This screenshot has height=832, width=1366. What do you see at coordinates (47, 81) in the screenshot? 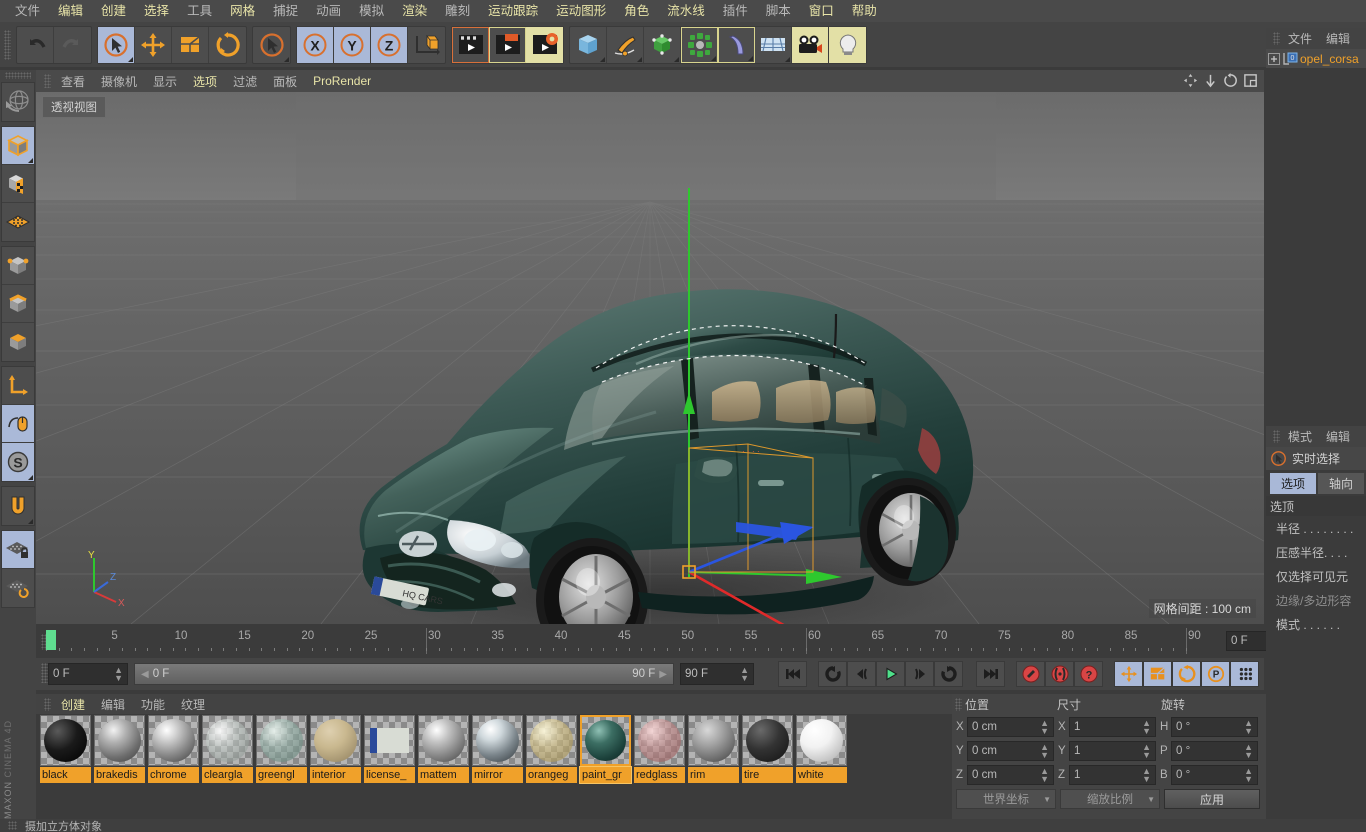
I see `viewport-grip` at bounding box center [47, 81].